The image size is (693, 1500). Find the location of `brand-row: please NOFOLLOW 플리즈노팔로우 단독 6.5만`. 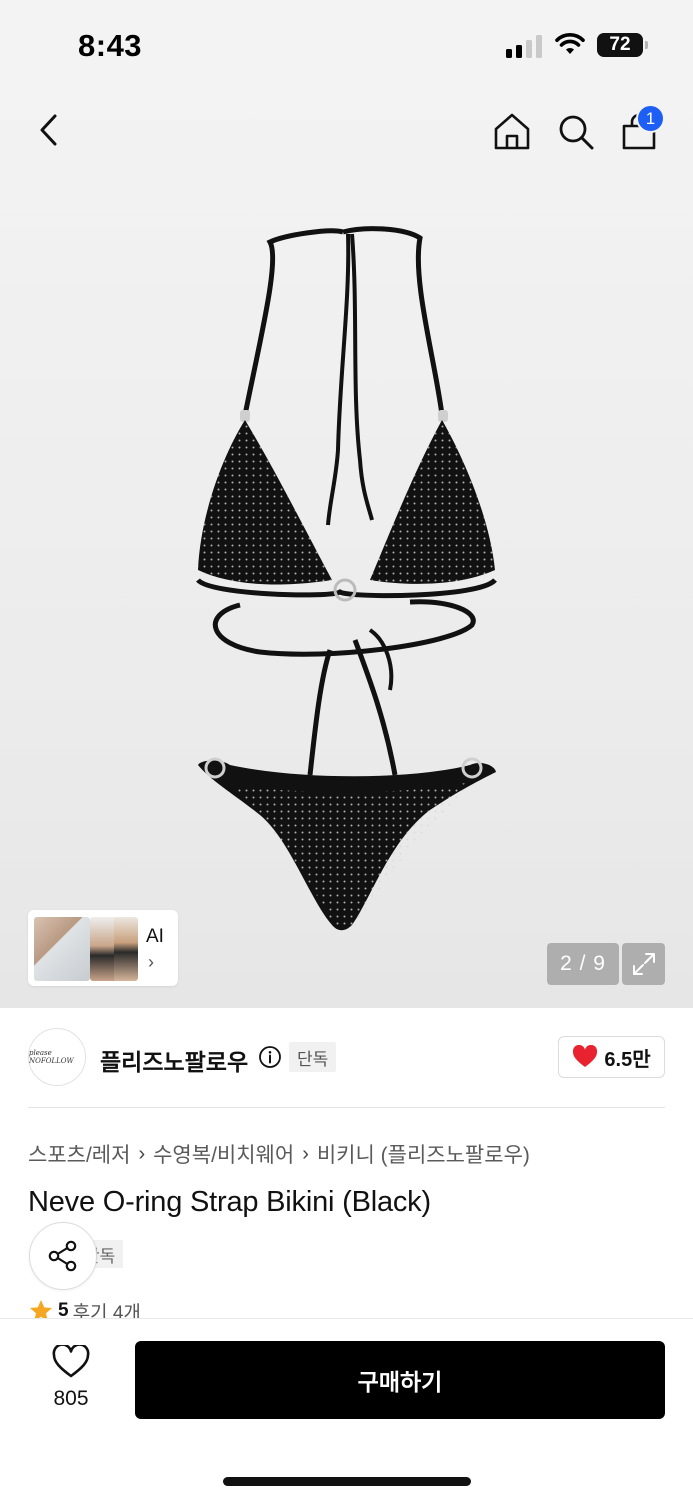

brand-row: please NOFOLLOW 플리즈노팔로우 단독 6.5만 is located at coordinates (346, 1058).